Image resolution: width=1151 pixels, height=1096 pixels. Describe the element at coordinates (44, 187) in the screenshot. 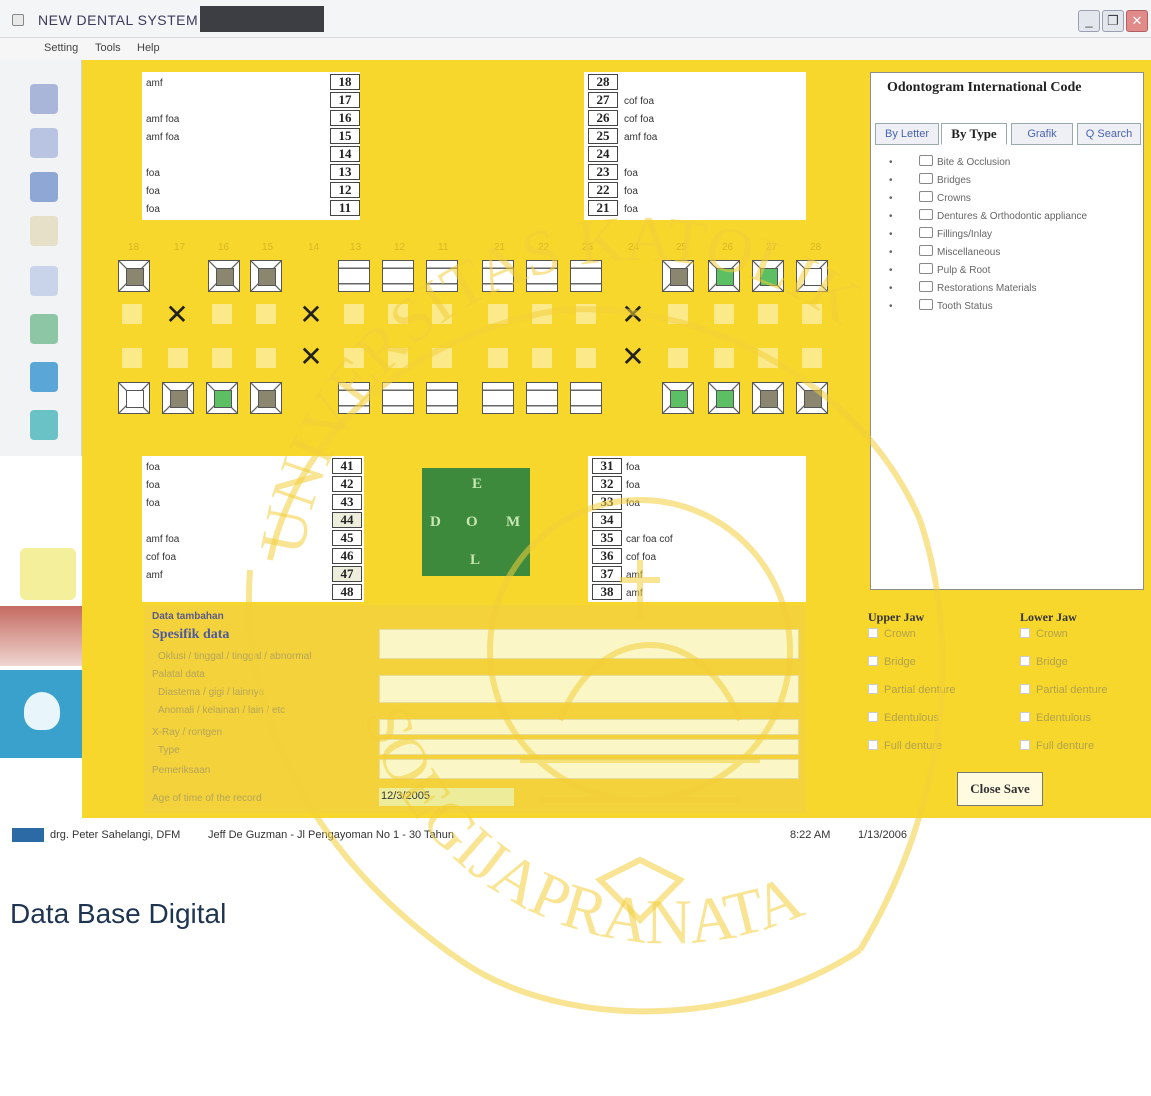

I see `toolbar-tooth-icon` at that location.